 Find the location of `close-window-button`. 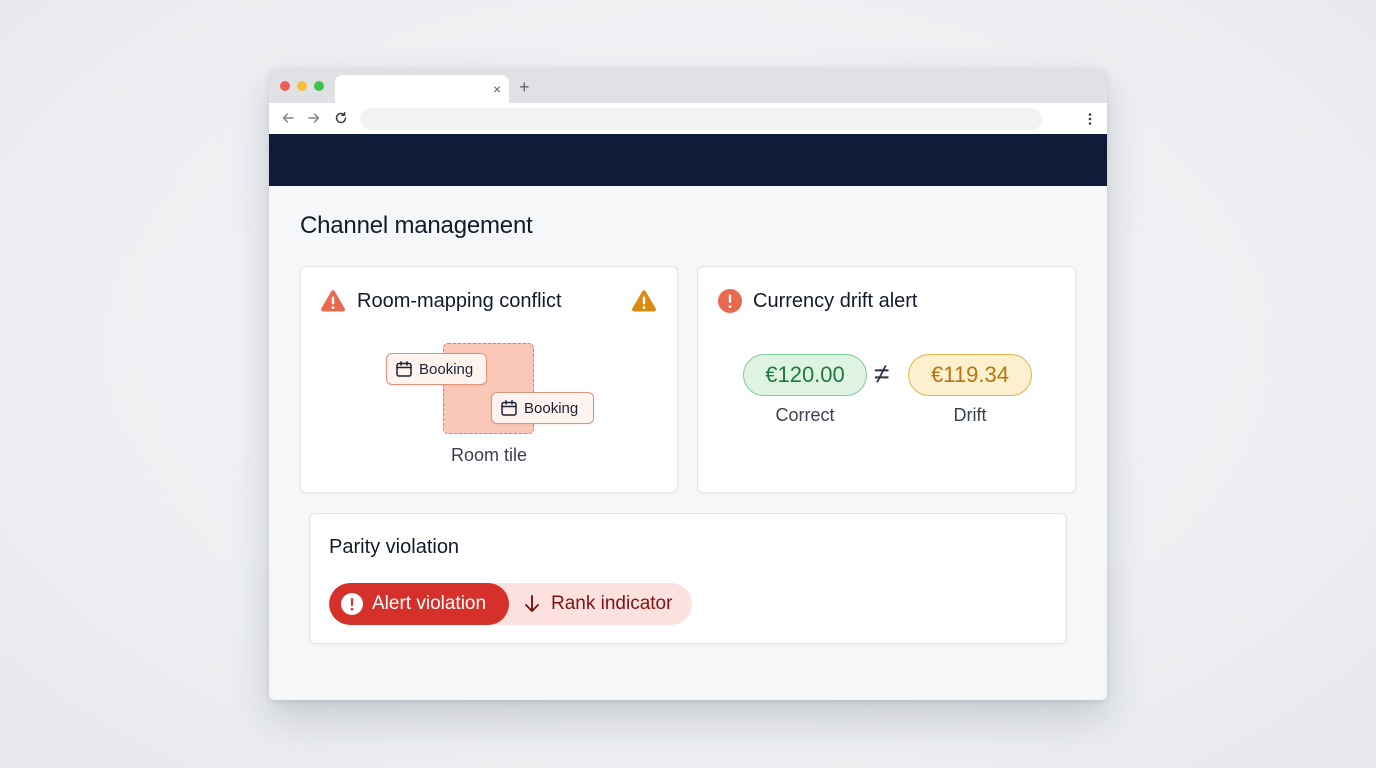

close-window-button is located at coordinates (285, 86).